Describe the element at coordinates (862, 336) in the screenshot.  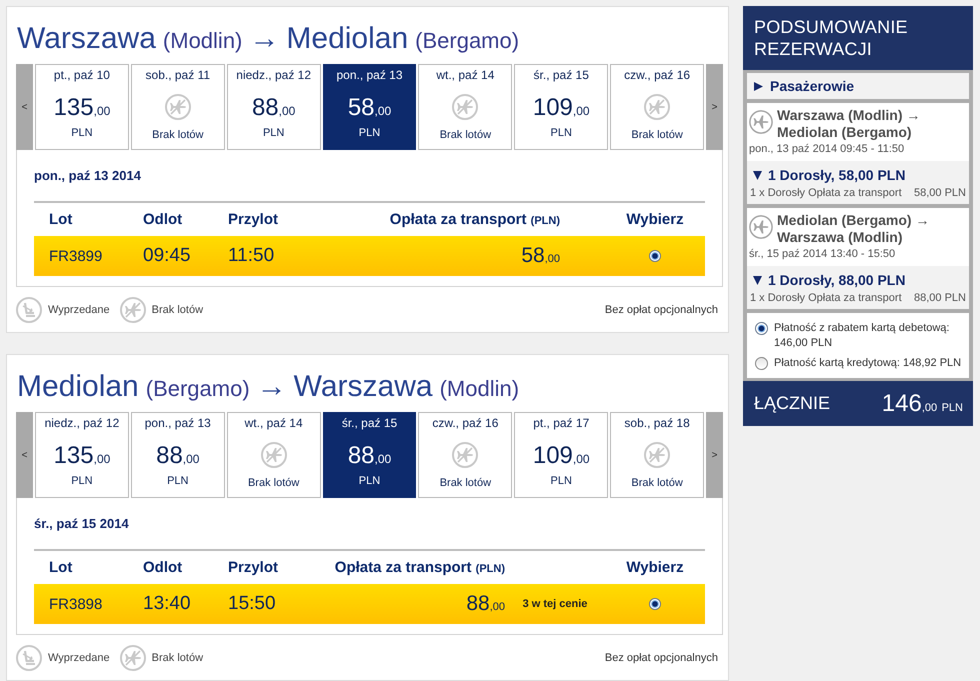
I see `payment-option-label: Płatność z rabatem kartą debetową: 146,00 PLN` at that location.